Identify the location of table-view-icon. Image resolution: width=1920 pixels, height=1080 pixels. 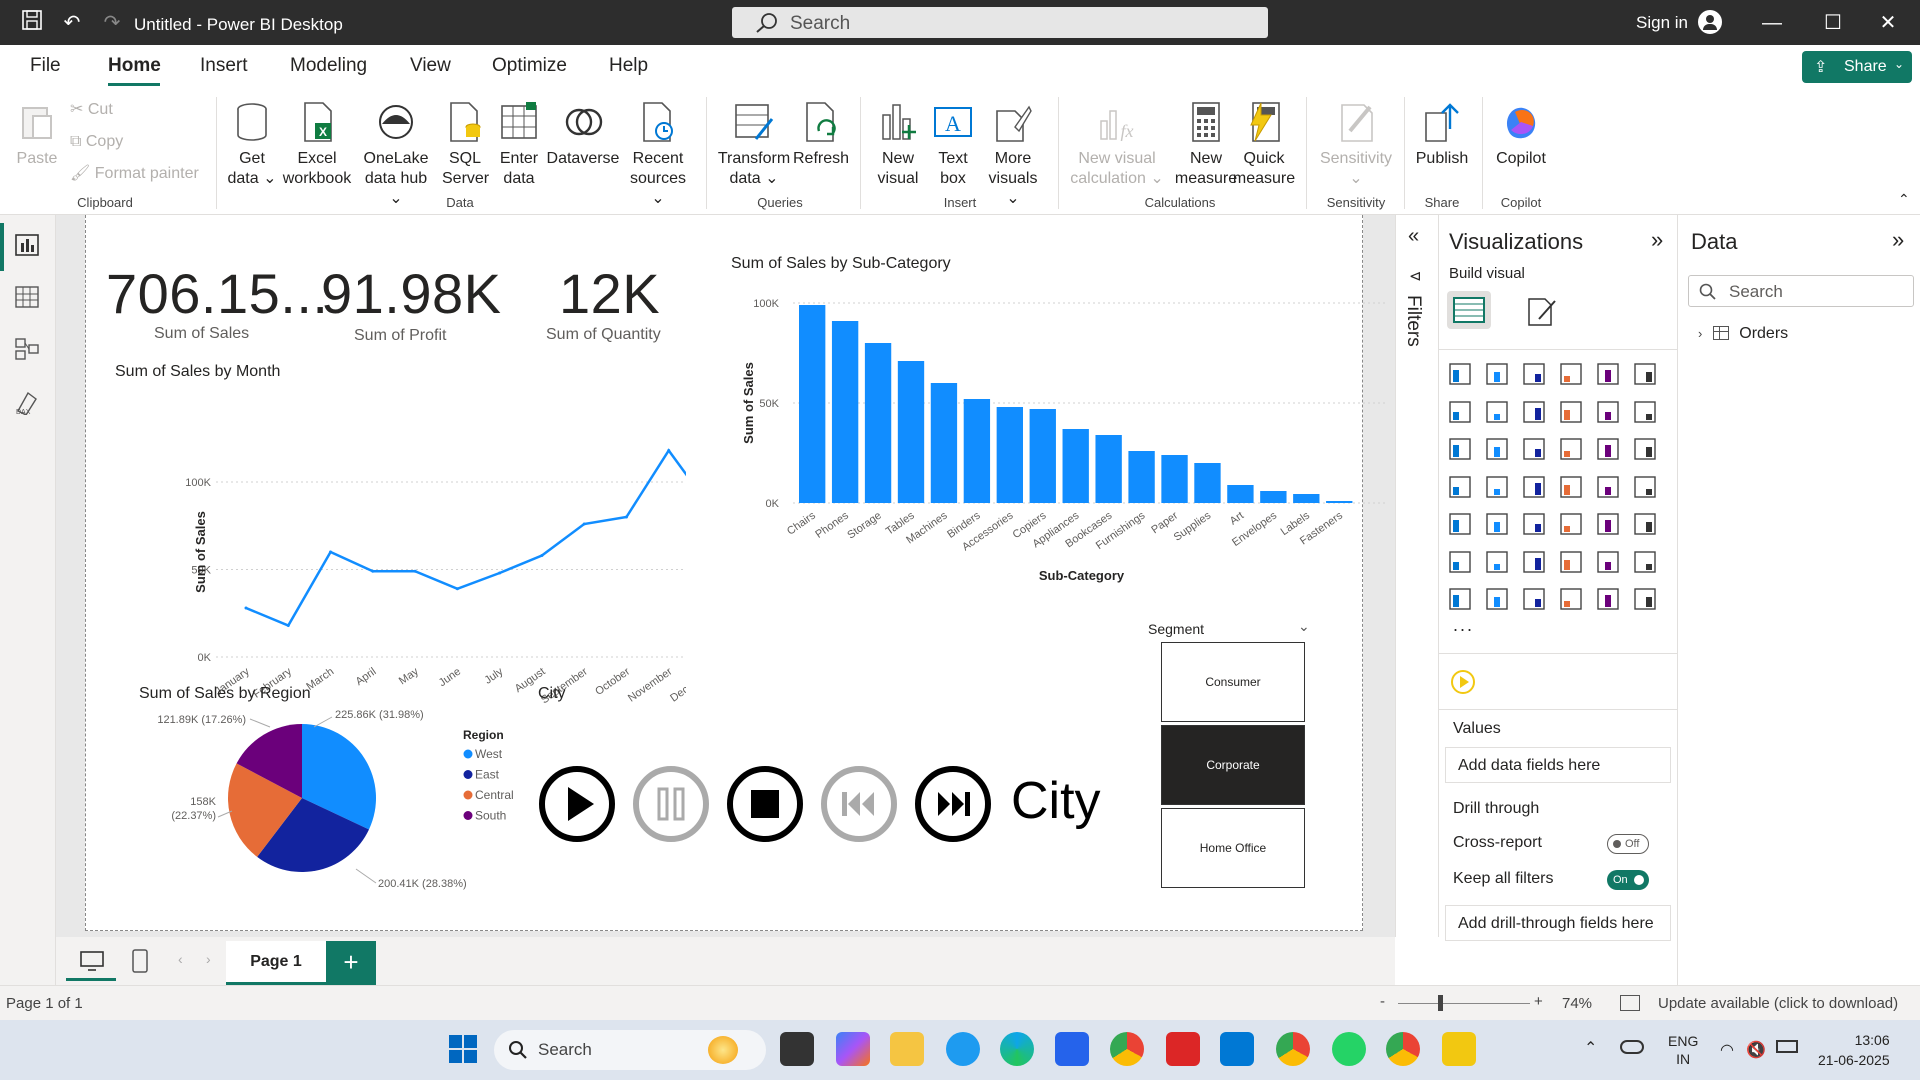
(27, 299).